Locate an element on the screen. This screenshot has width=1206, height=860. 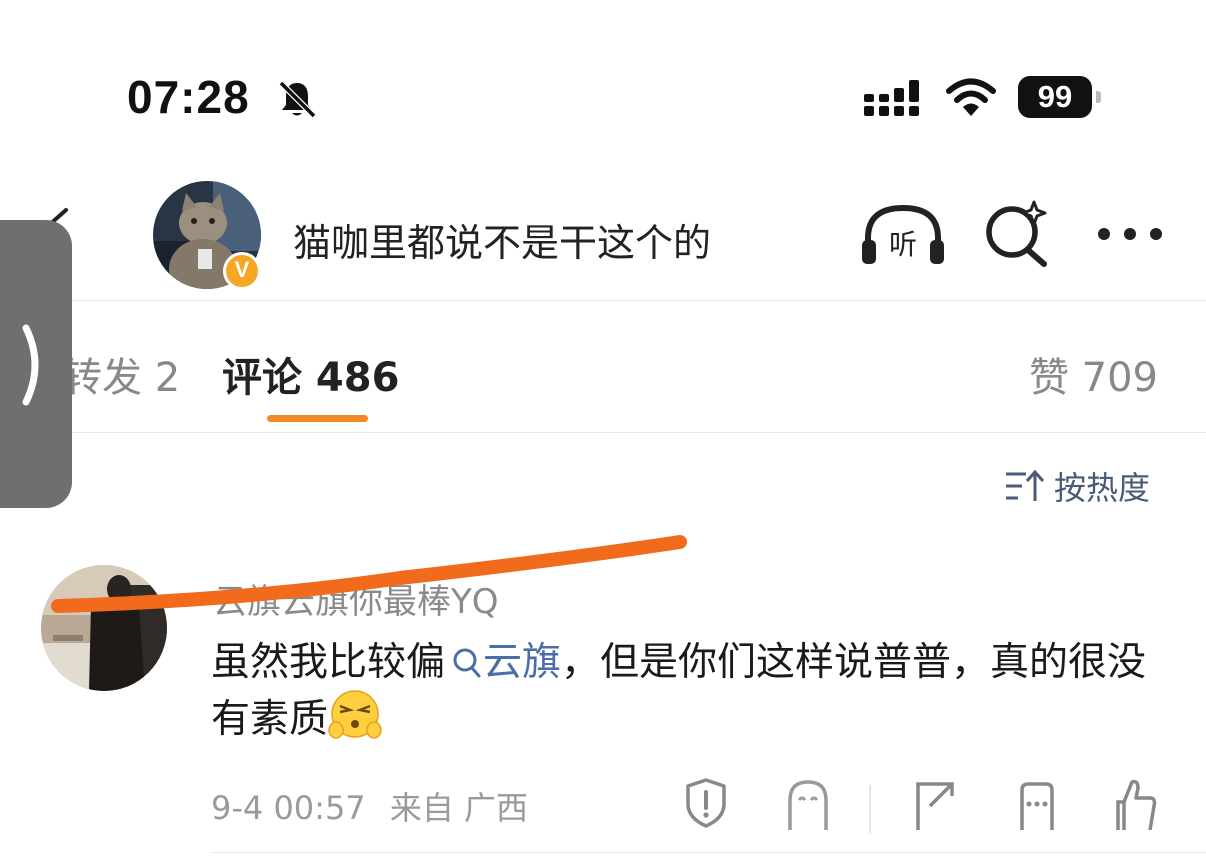
tab-comments: 评论 486 is located at coordinates (310, 374).